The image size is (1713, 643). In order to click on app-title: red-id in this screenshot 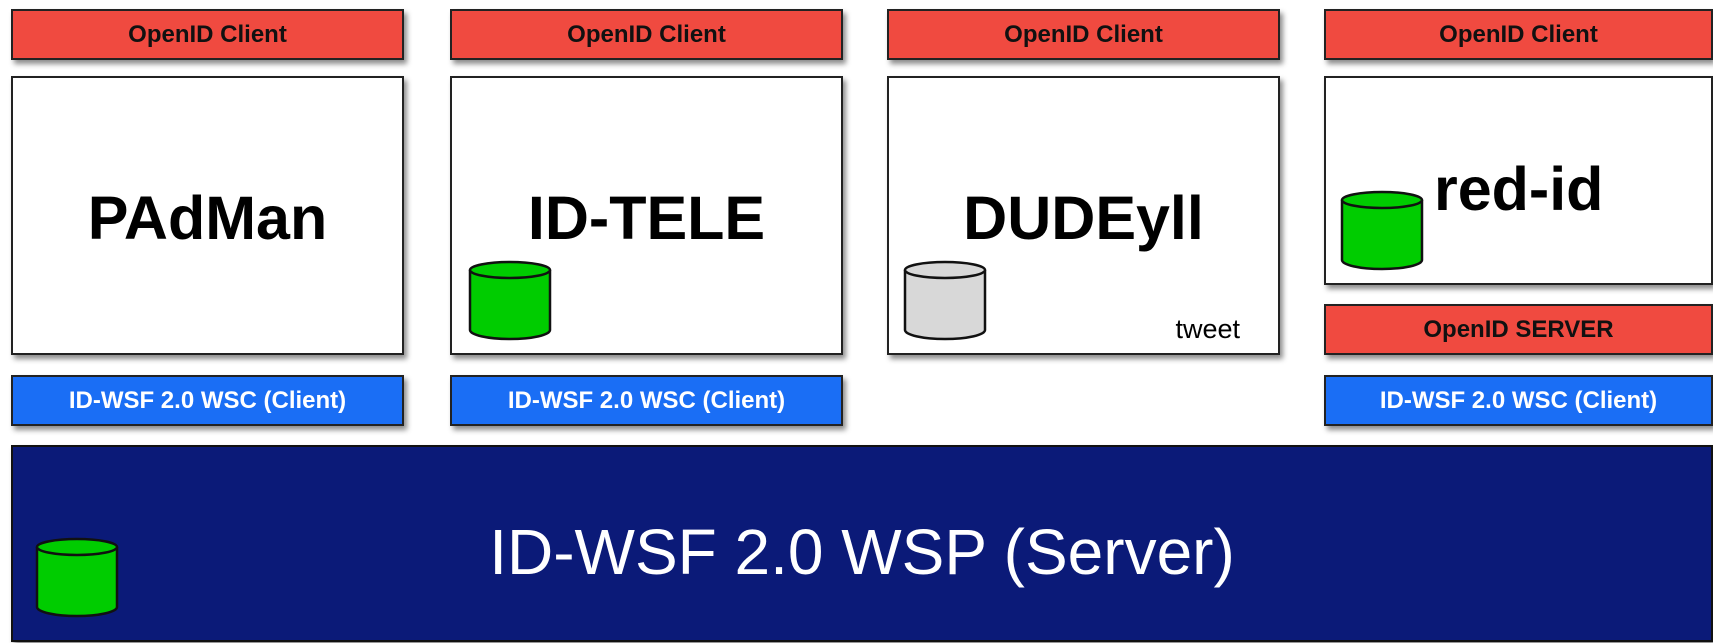, I will do `click(1519, 189)`.